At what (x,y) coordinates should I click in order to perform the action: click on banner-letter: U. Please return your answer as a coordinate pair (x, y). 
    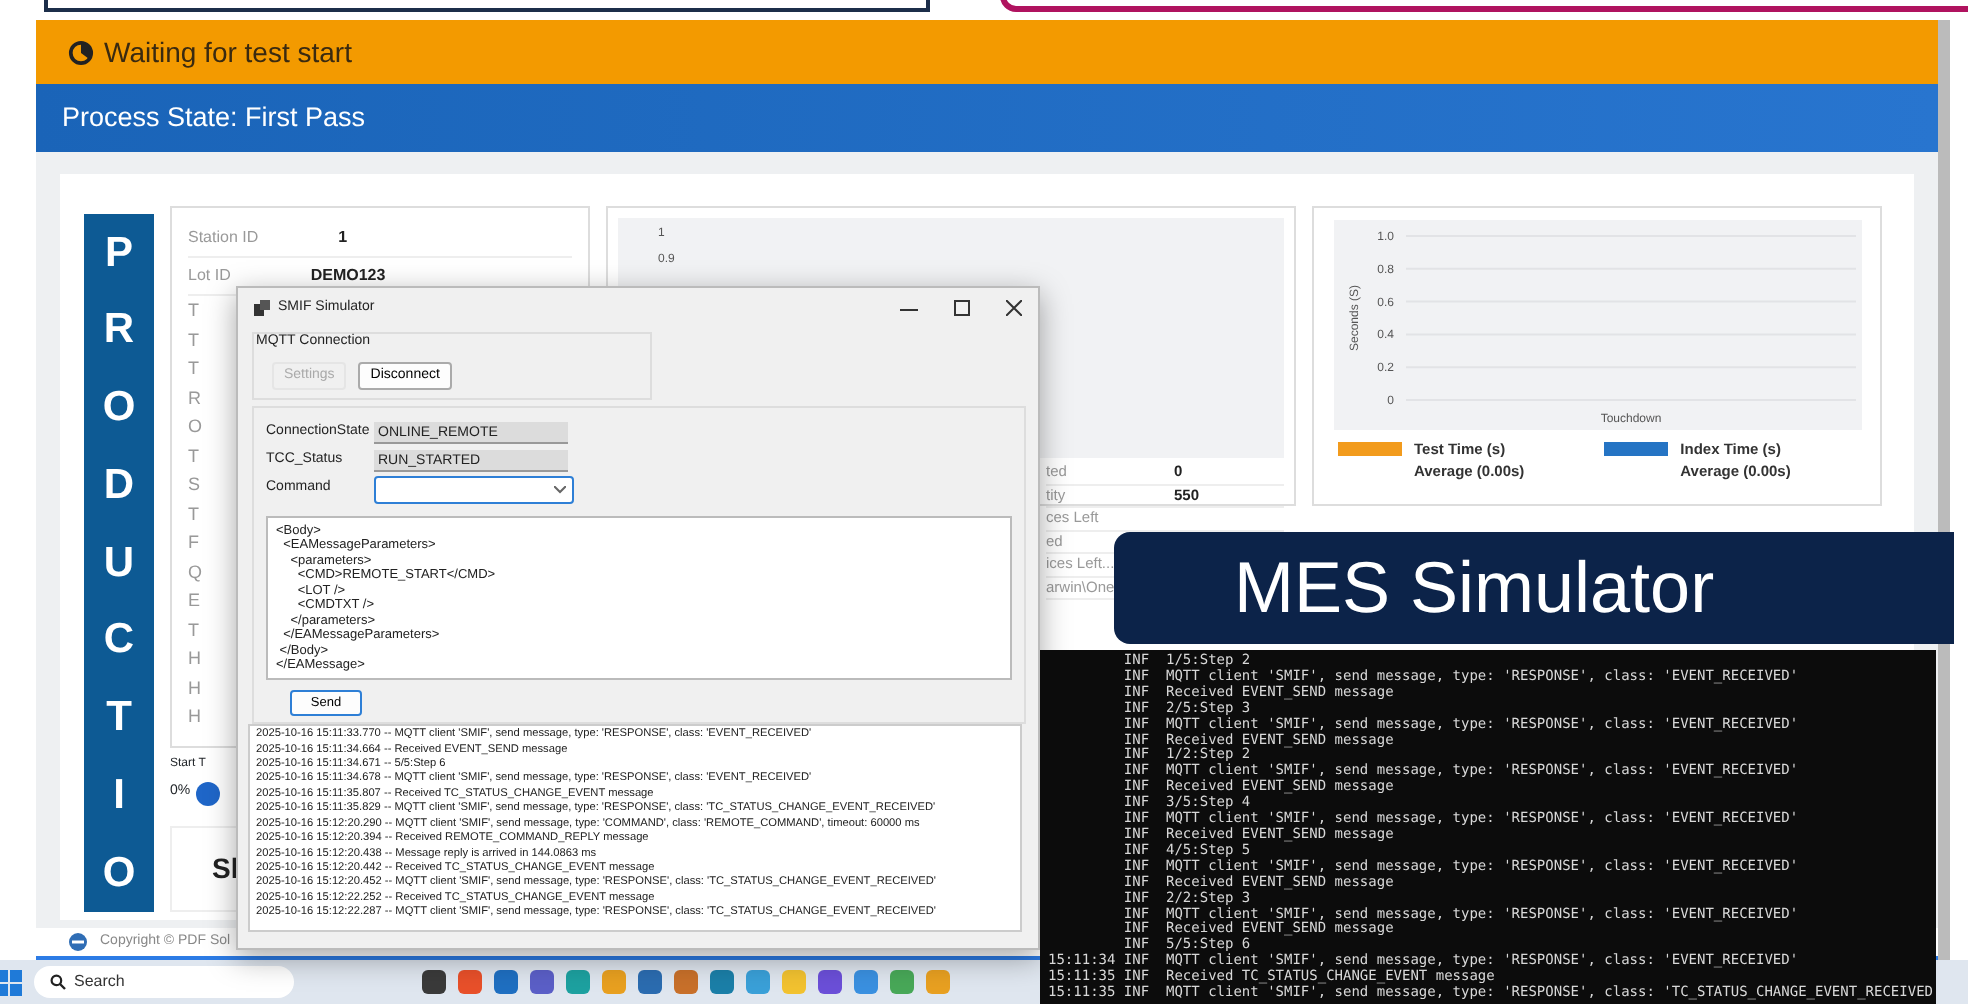
    Looking at the image, I should click on (119, 563).